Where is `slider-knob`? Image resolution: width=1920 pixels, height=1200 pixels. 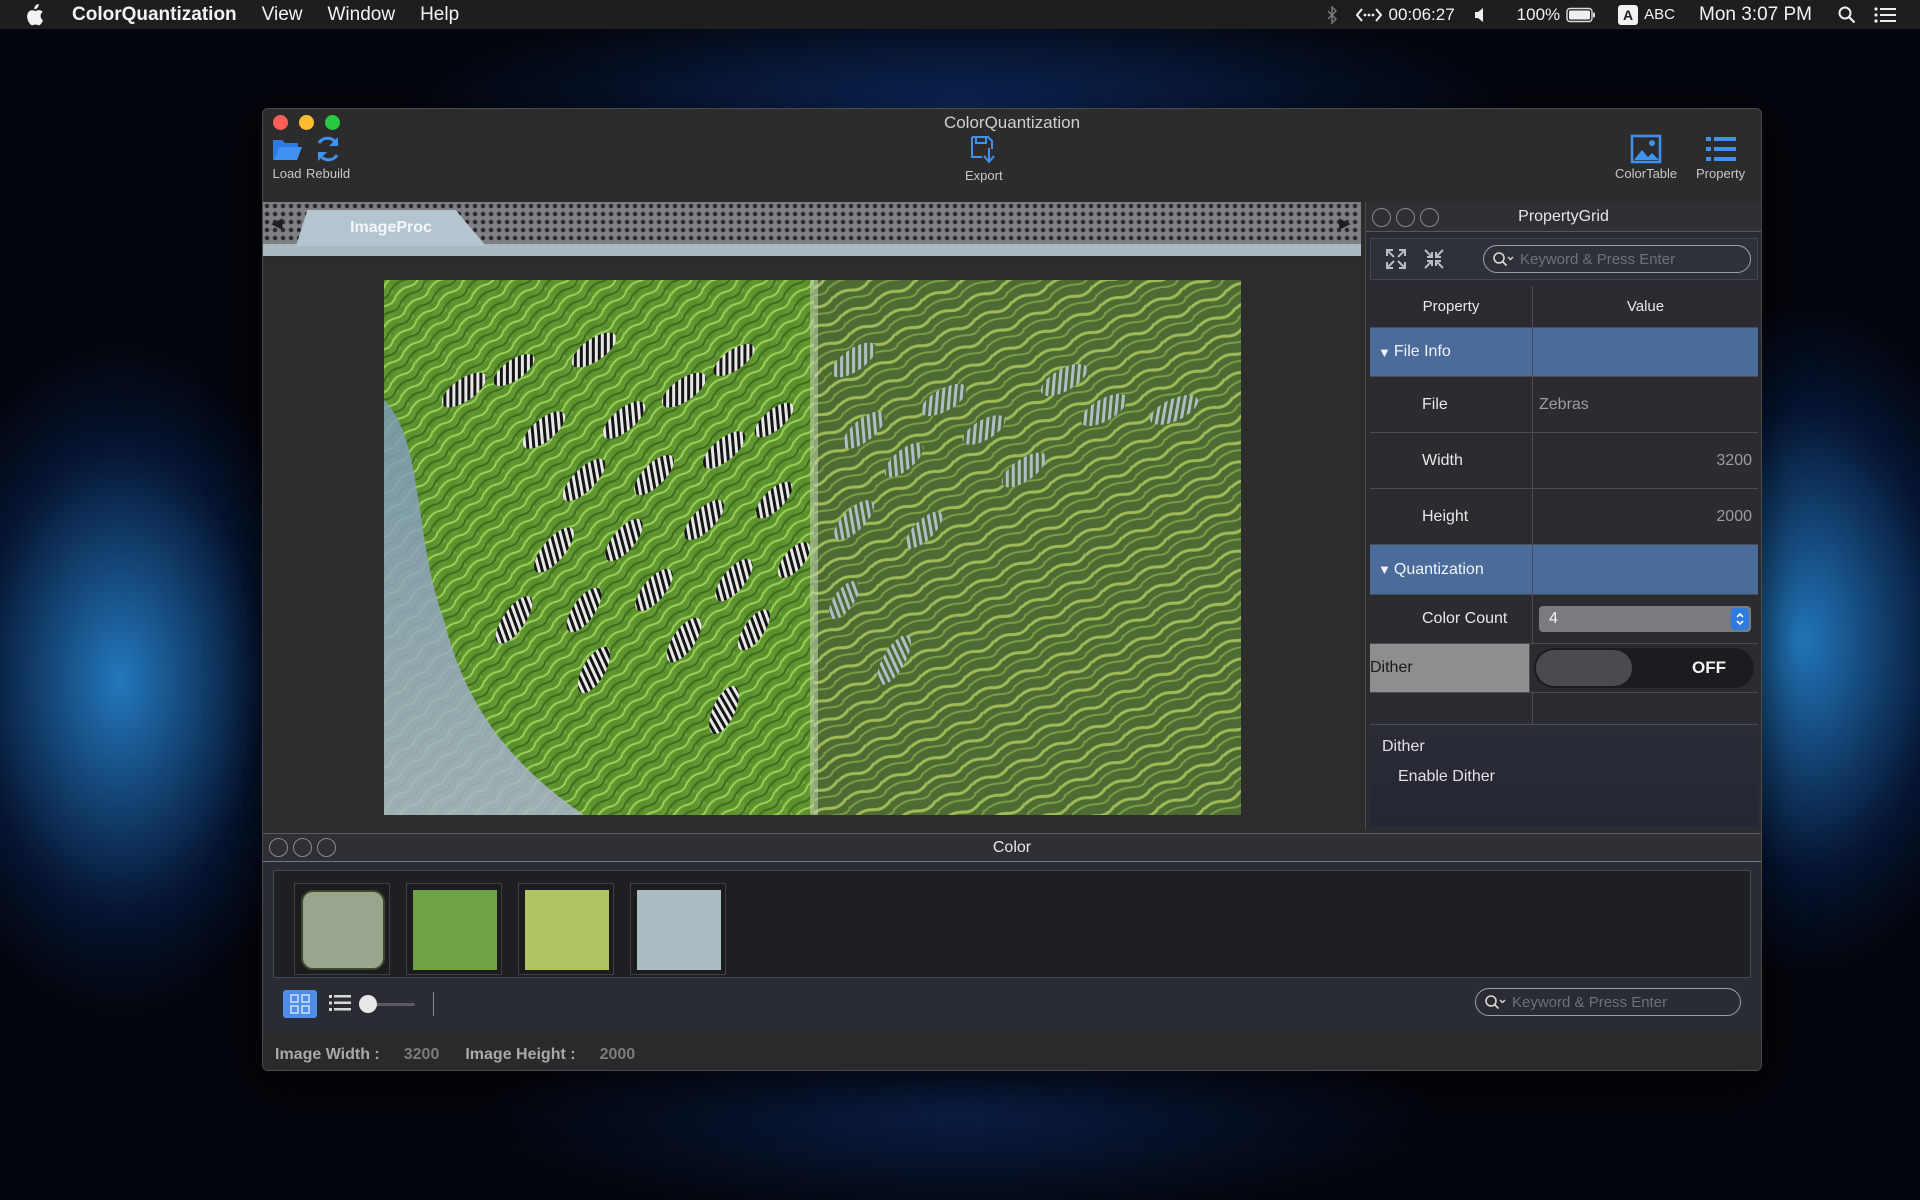
slider-knob is located at coordinates (368, 1004).